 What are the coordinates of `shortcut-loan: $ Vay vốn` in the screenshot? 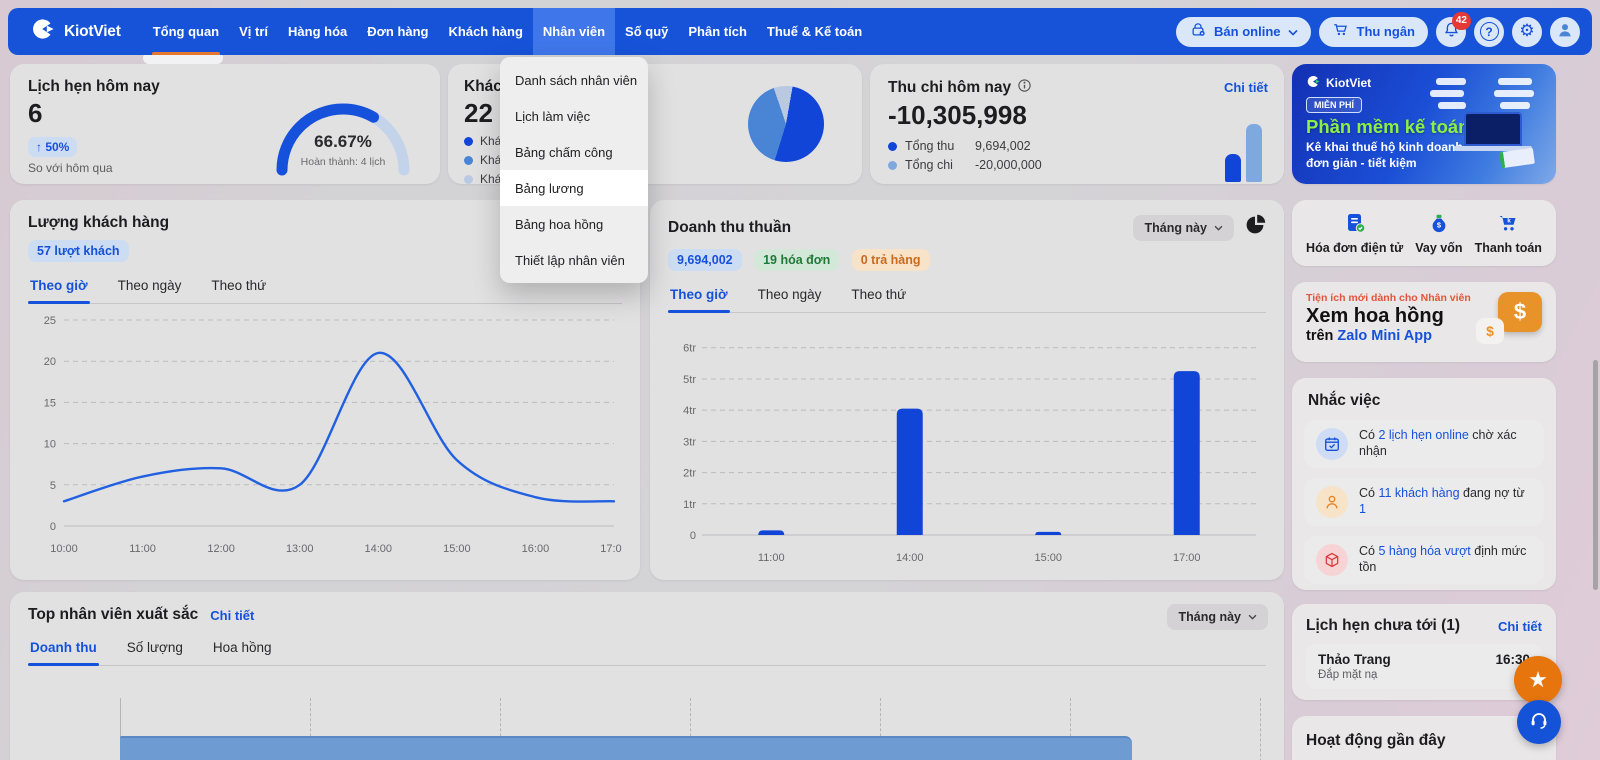 It's located at (1439, 233).